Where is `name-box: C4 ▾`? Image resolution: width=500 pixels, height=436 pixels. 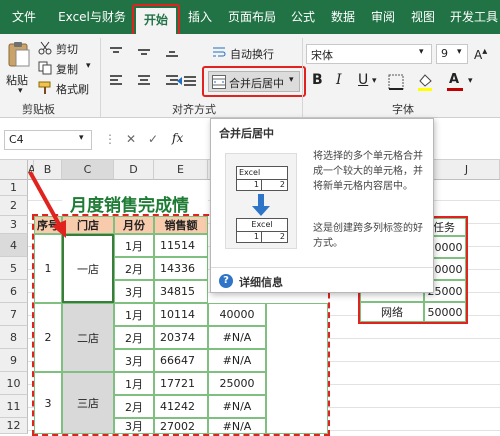 name-box: C4 ▾ is located at coordinates (48, 140).